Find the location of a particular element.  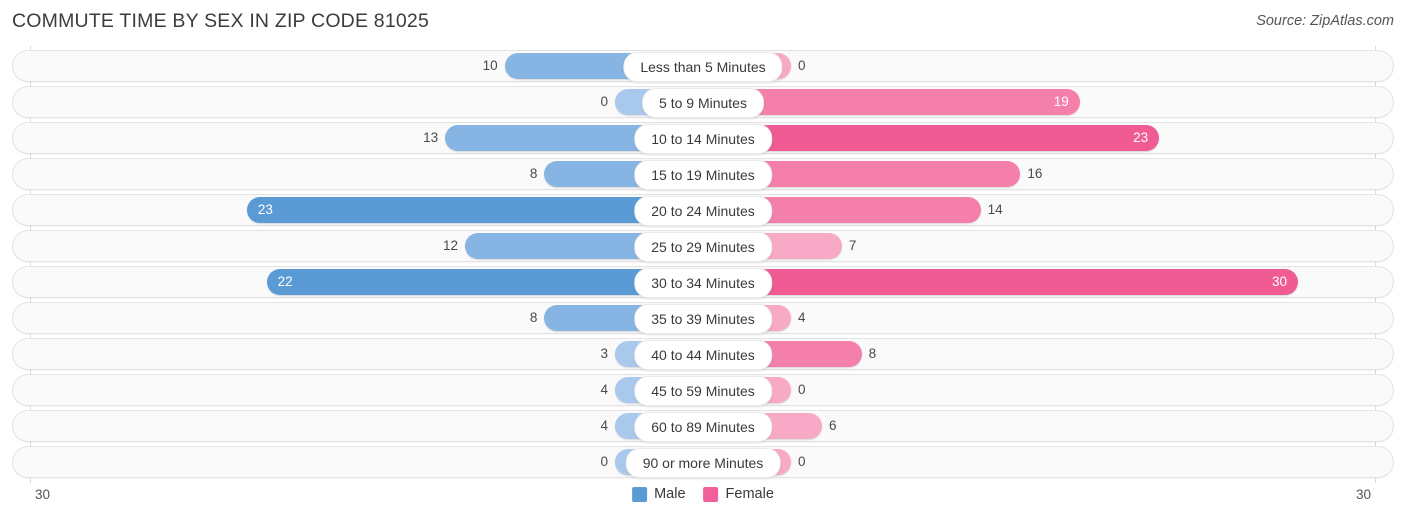

male-value-label: 13 is located at coordinates (431, 137).